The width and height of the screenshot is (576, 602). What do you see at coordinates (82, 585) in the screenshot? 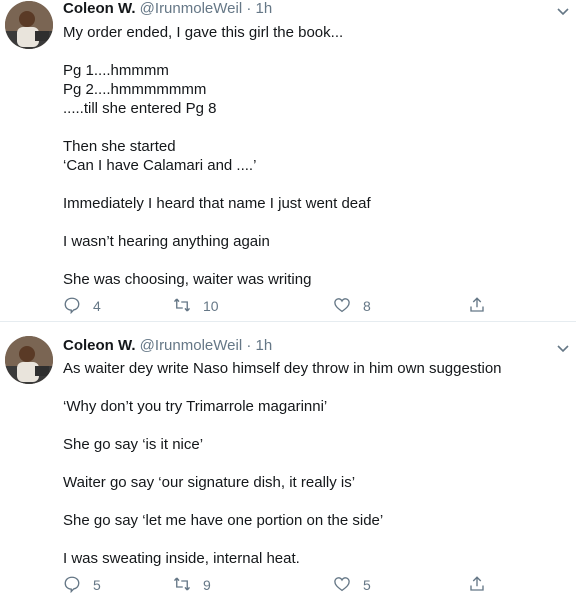
I see `reply-button: 5` at bounding box center [82, 585].